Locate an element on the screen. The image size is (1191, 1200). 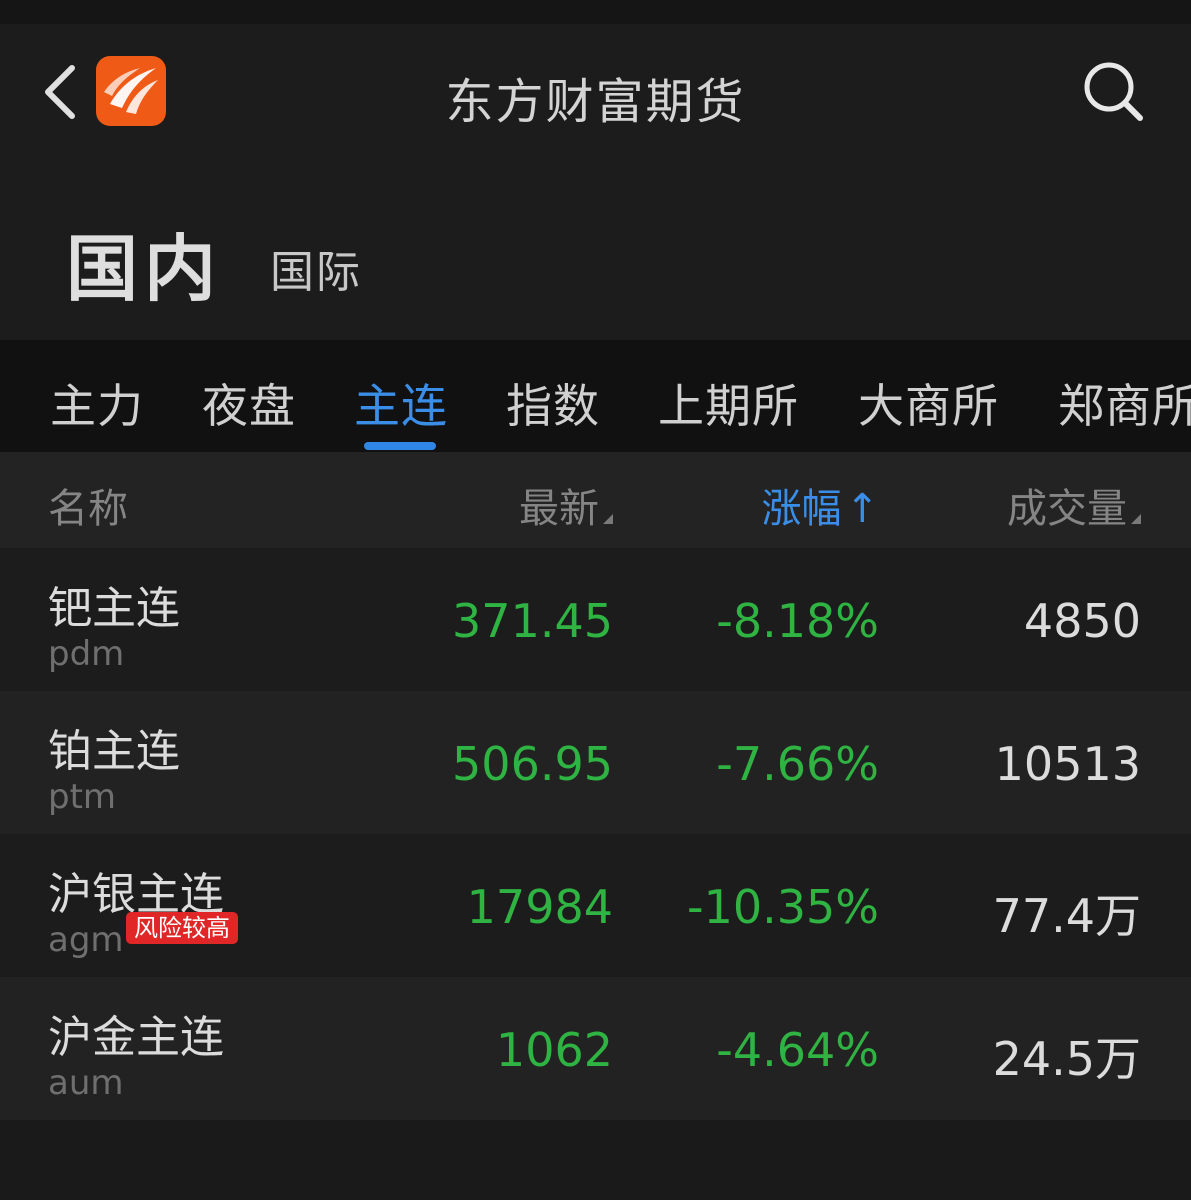
contract-name: 钯主连 is located at coordinates (114, 608).